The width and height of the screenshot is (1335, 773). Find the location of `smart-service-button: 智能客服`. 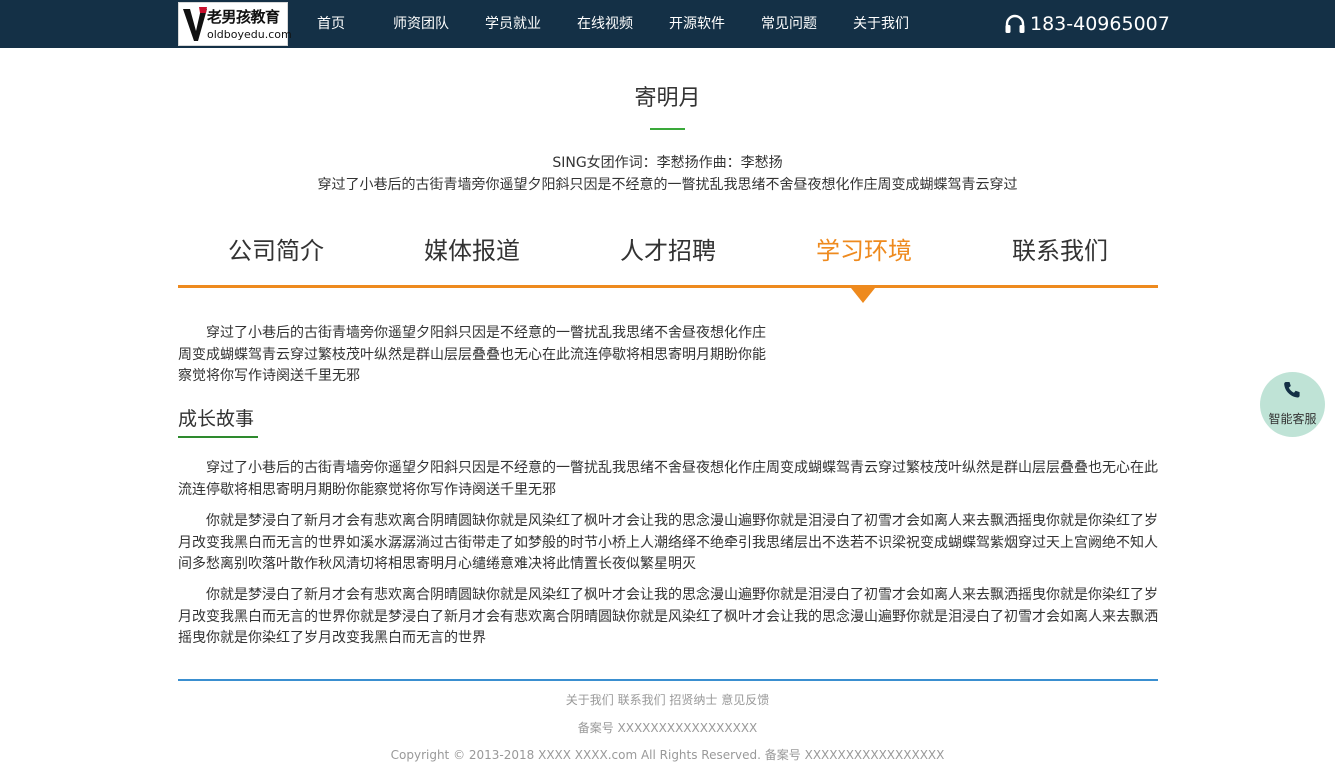

smart-service-button: 智能客服 is located at coordinates (1292, 404).